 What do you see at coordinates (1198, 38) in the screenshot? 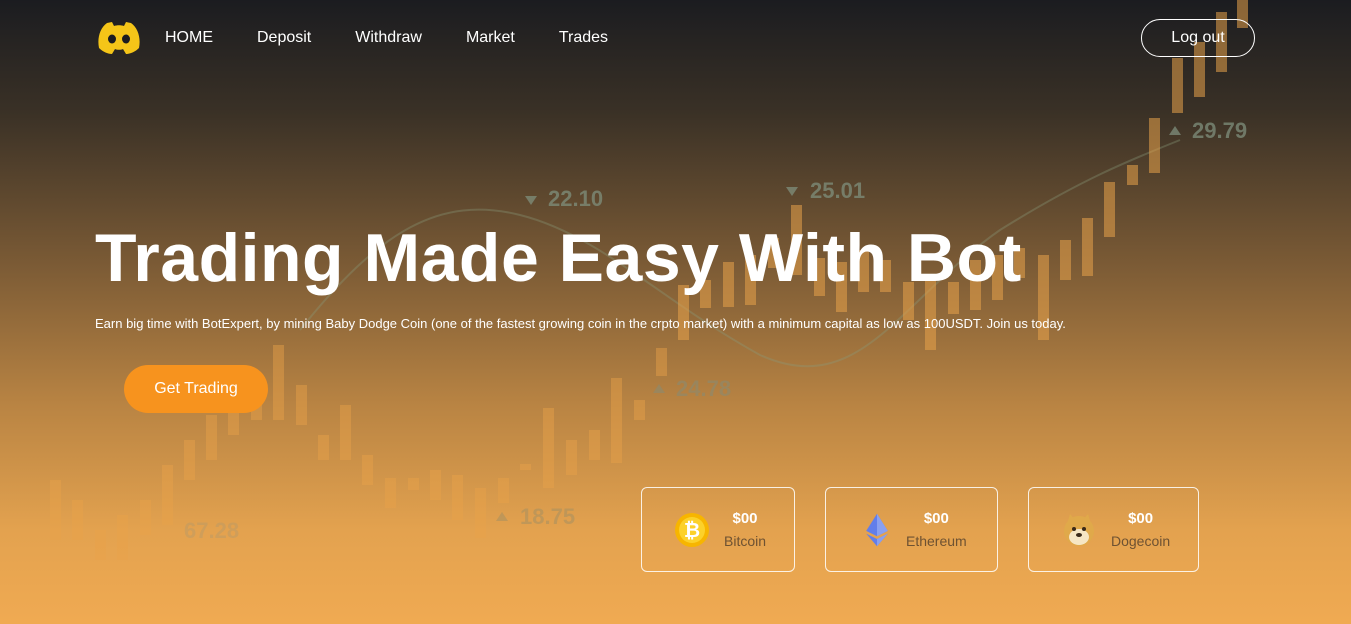
I see `logout-button: Log out` at bounding box center [1198, 38].